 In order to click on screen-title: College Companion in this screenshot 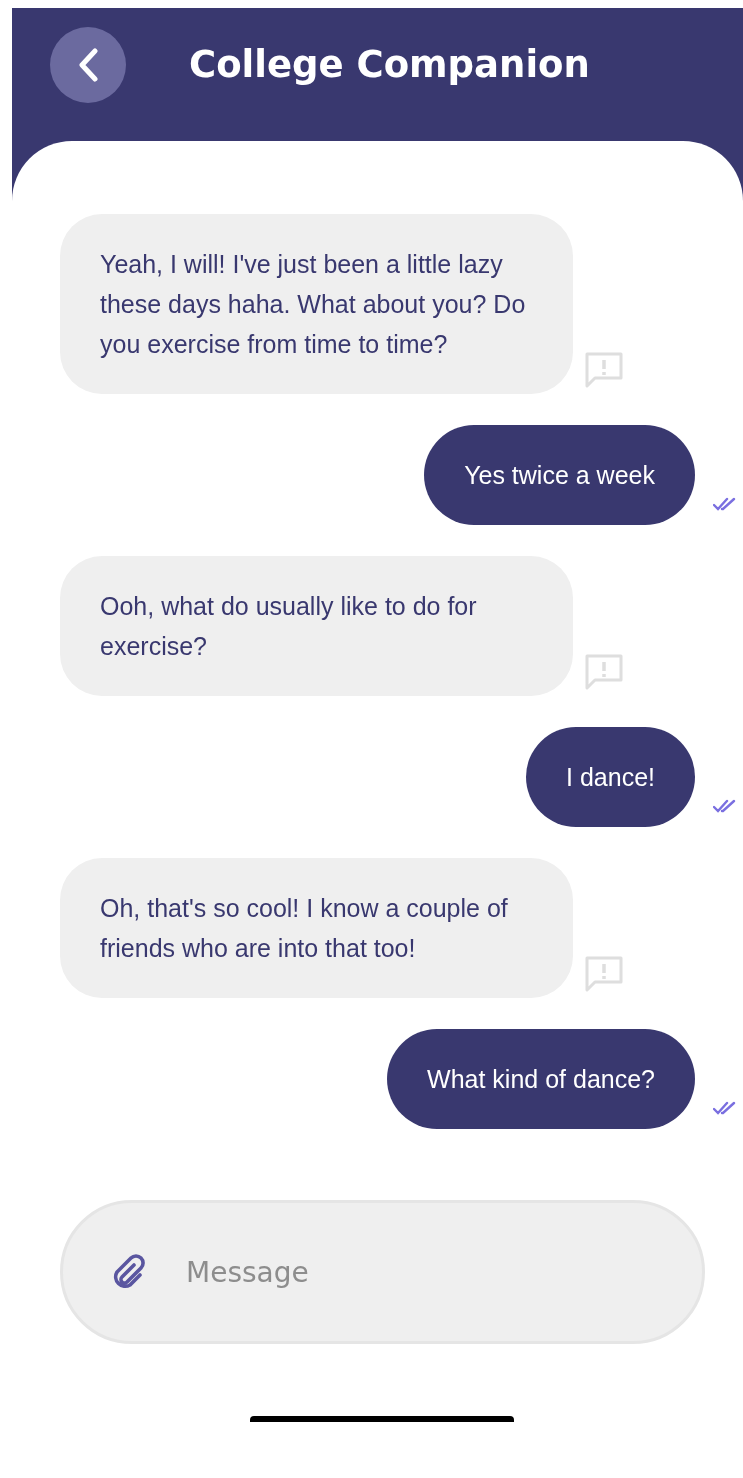, I will do `click(389, 64)`.